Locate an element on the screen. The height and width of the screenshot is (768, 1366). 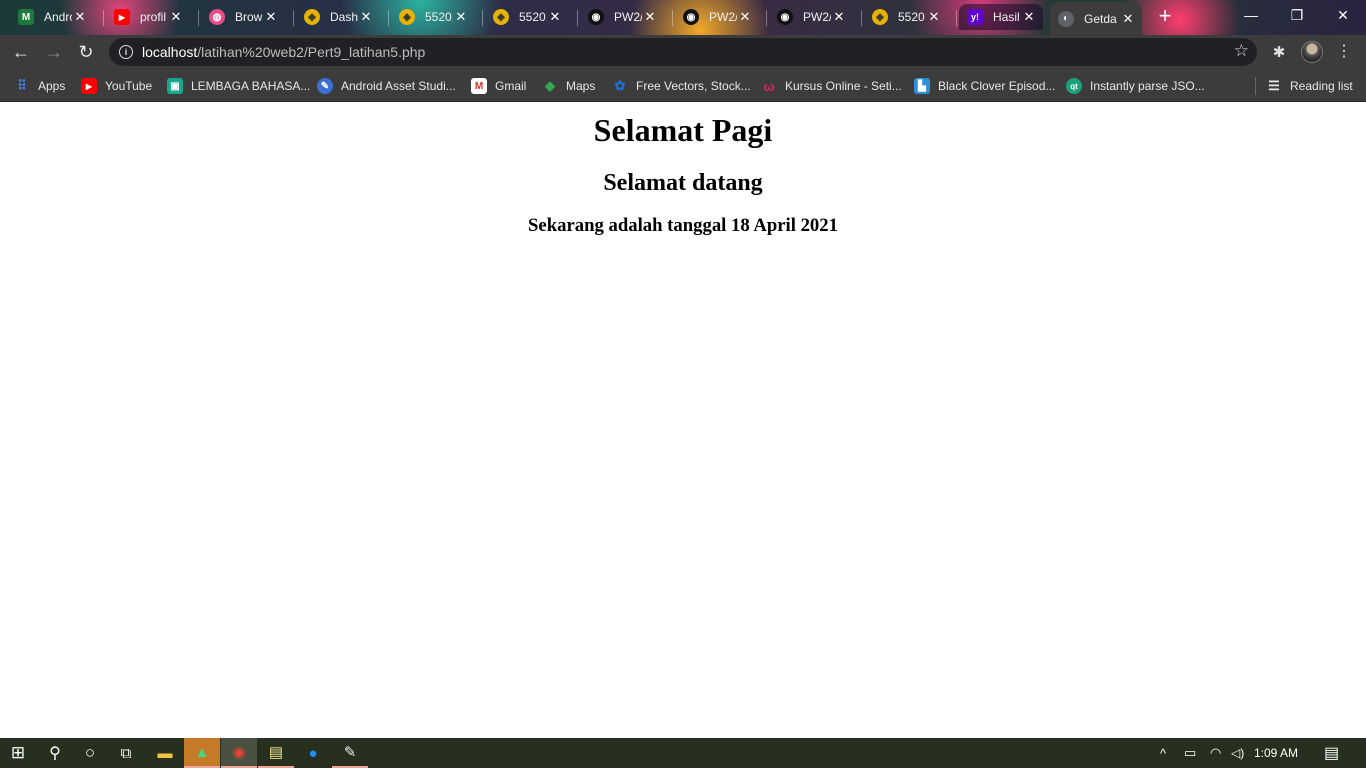
android-studio-icon: ▲ is located at coordinates (202, 753).